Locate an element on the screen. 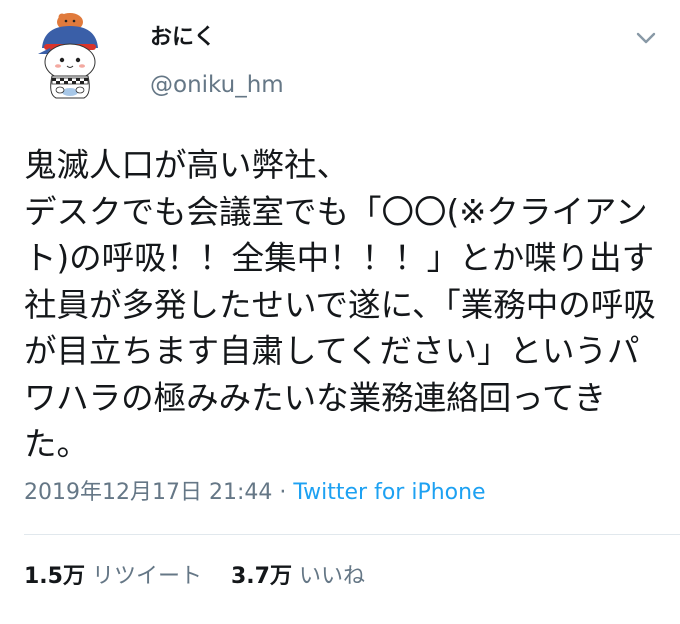  tweet-stats: 1.5万 リツイート 3.7万 いいね is located at coordinates (194, 577).